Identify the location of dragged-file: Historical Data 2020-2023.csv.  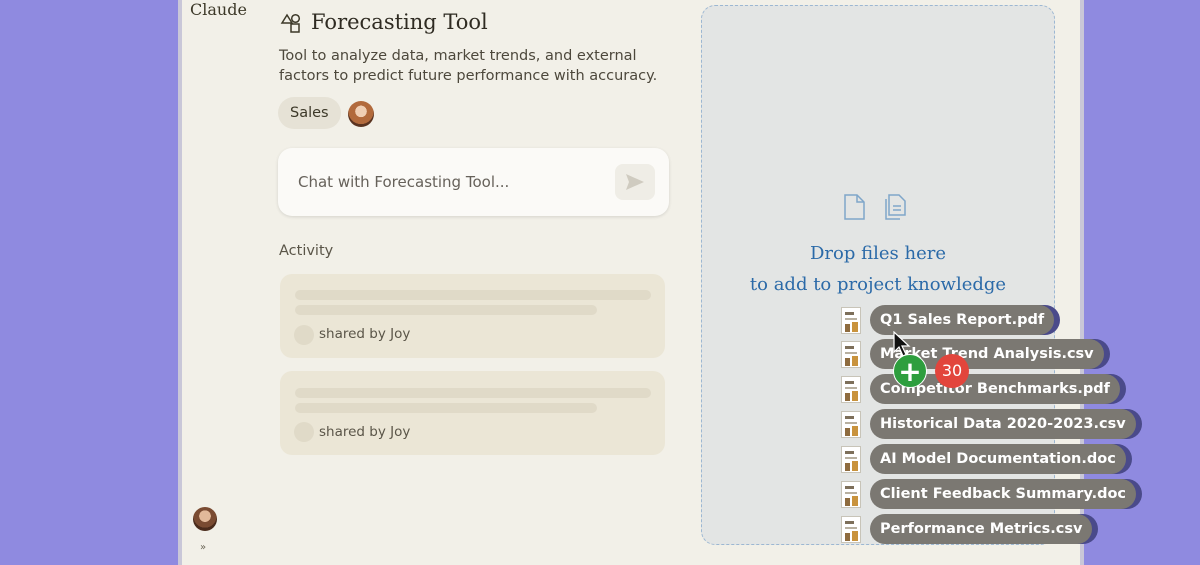
(988, 424).